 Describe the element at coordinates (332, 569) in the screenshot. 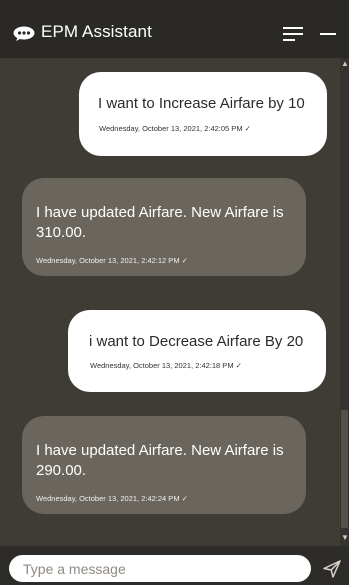

I see `send-icon` at that location.